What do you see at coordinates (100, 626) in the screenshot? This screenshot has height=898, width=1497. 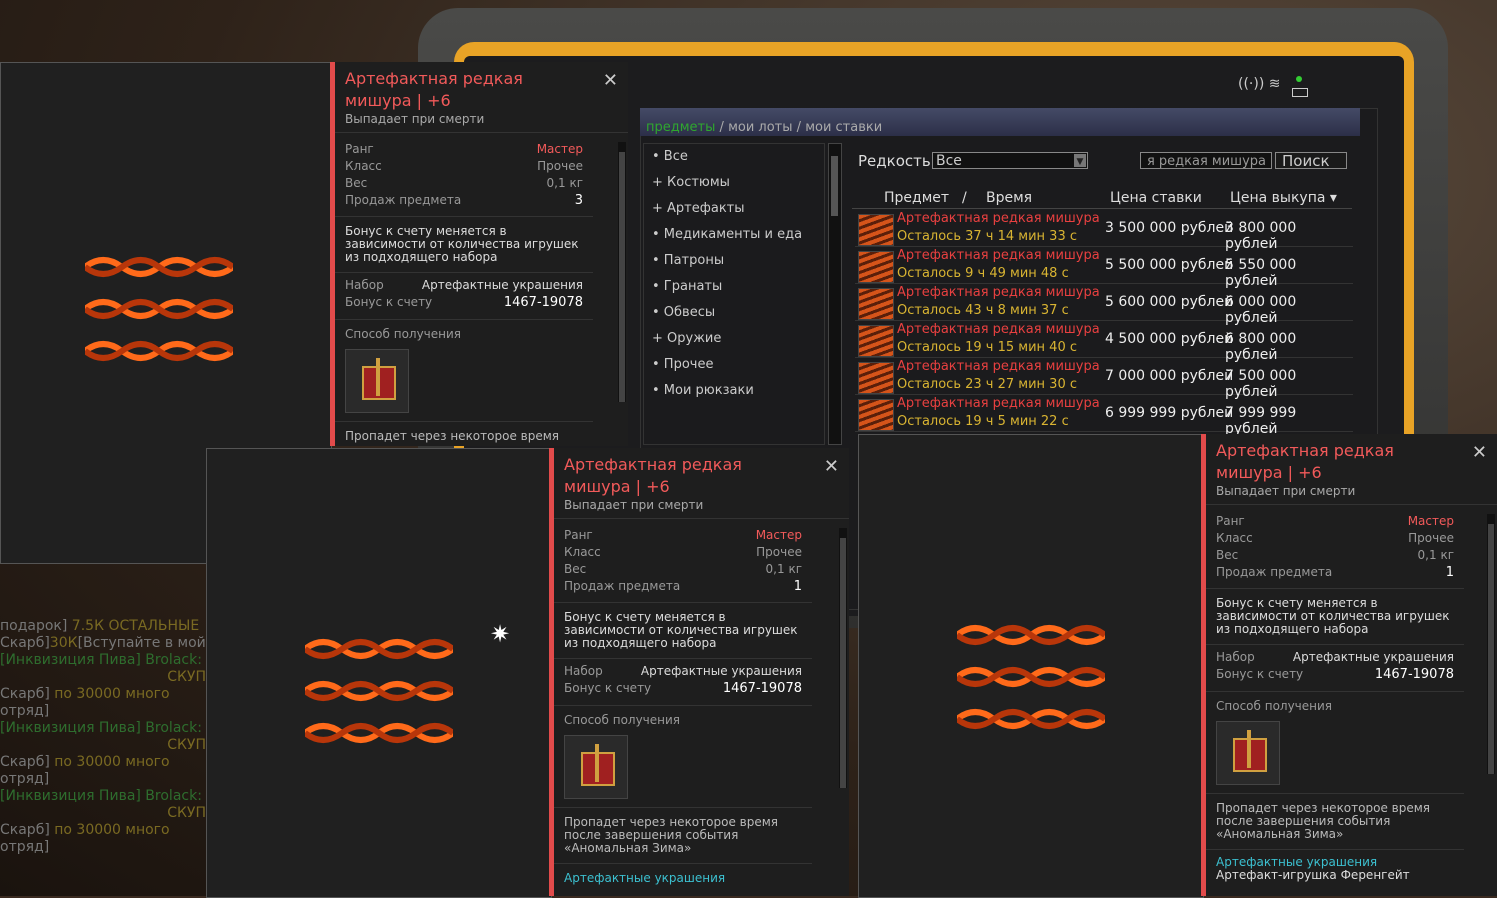 I see `chat-line: подарок] 7.5К ОСТАЛЬНЫЕ` at bounding box center [100, 626].